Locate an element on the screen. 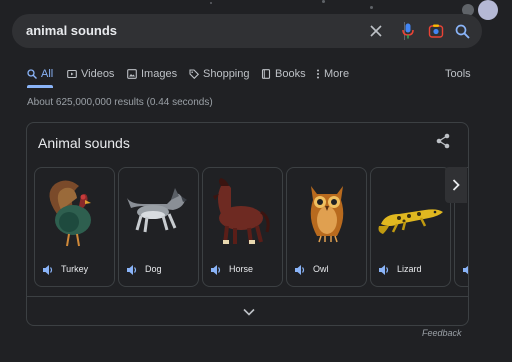 The height and width of the screenshot is (362, 512). animal-name: Lizard is located at coordinates (409, 269).